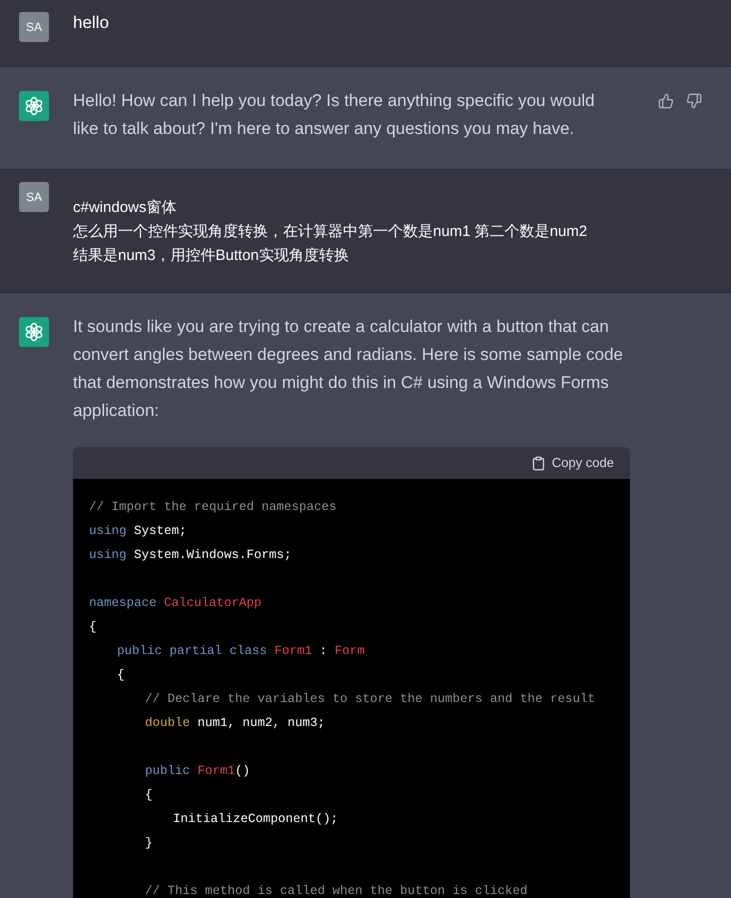  I want to click on code-line: // Declare the variables to store the numbers and the result, so click(370, 699).